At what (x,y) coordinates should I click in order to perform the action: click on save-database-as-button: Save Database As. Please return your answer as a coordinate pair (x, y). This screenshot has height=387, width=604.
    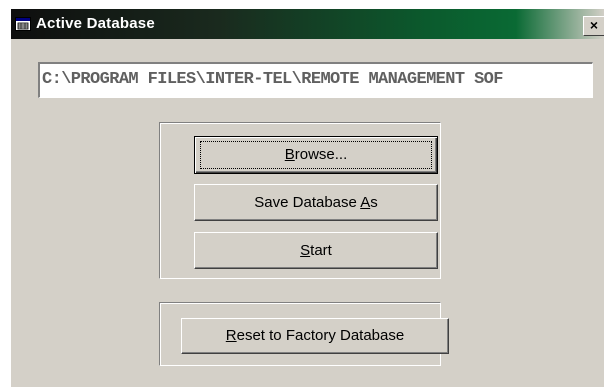
    Looking at the image, I should click on (316, 202).